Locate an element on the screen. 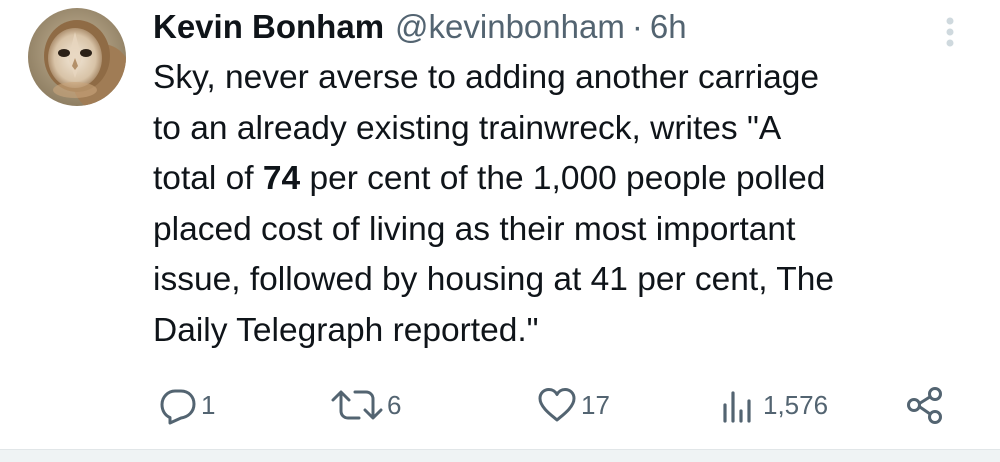  avatar is located at coordinates (77, 57).